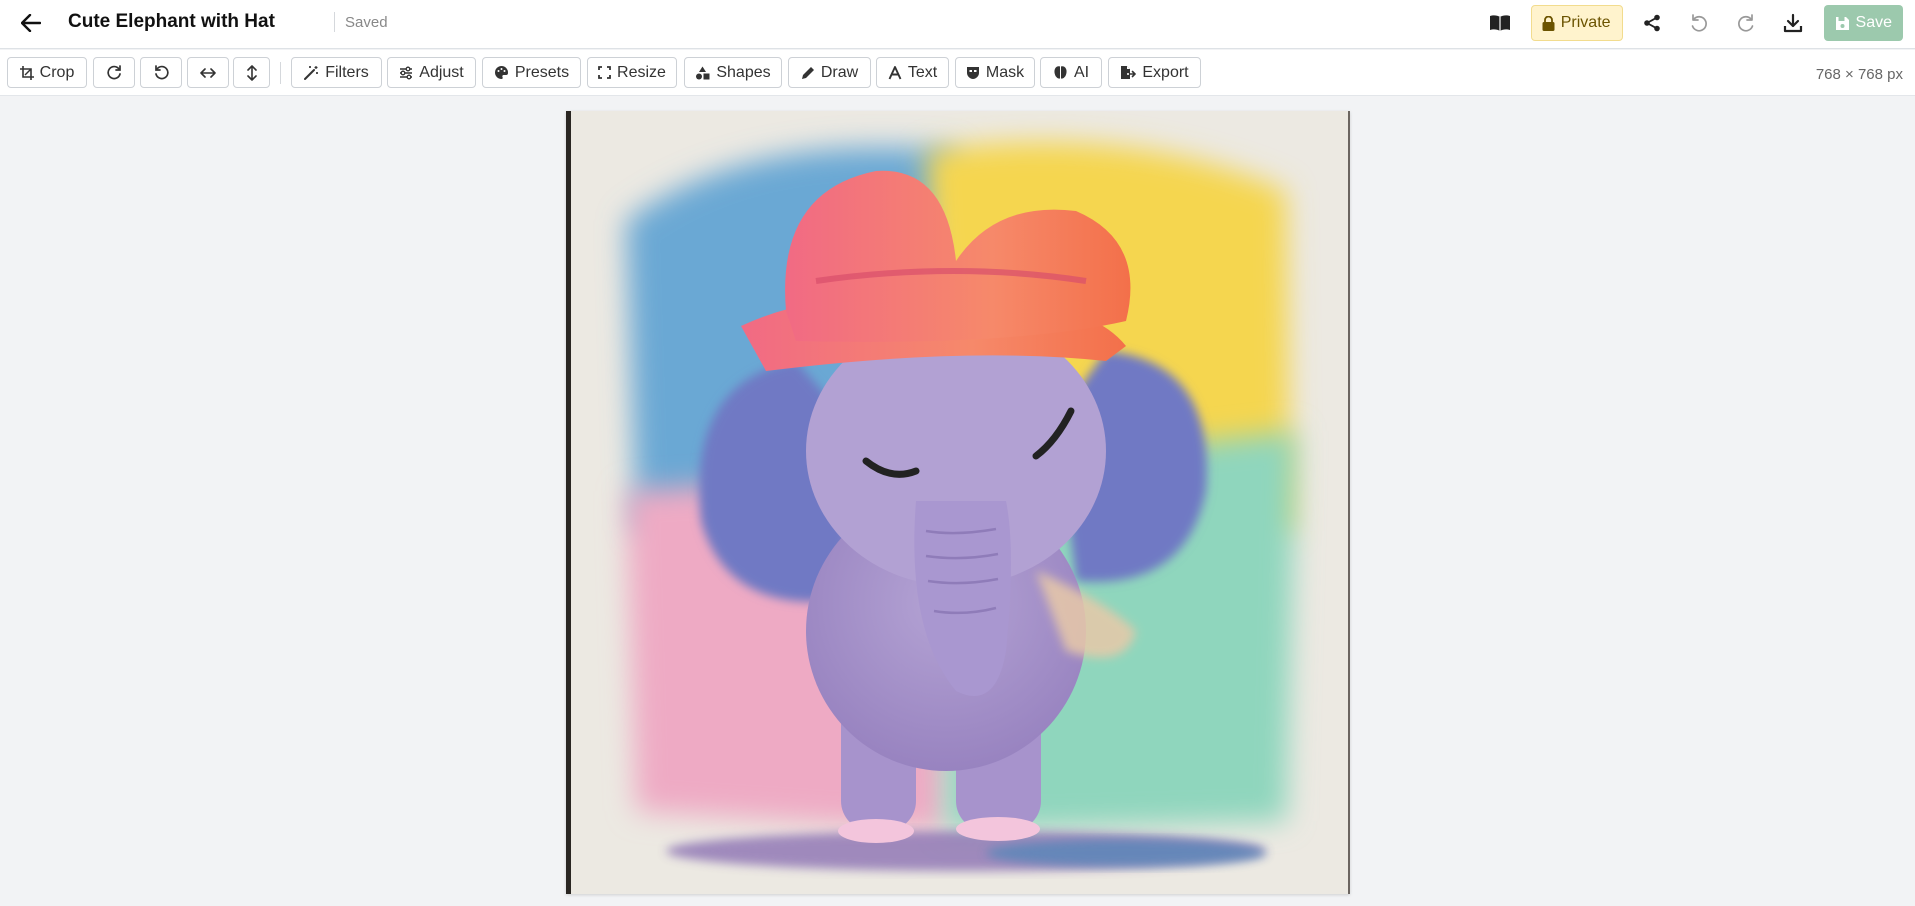 Image resolution: width=1915 pixels, height=906 pixels. I want to click on share-icon, so click(1651, 23).